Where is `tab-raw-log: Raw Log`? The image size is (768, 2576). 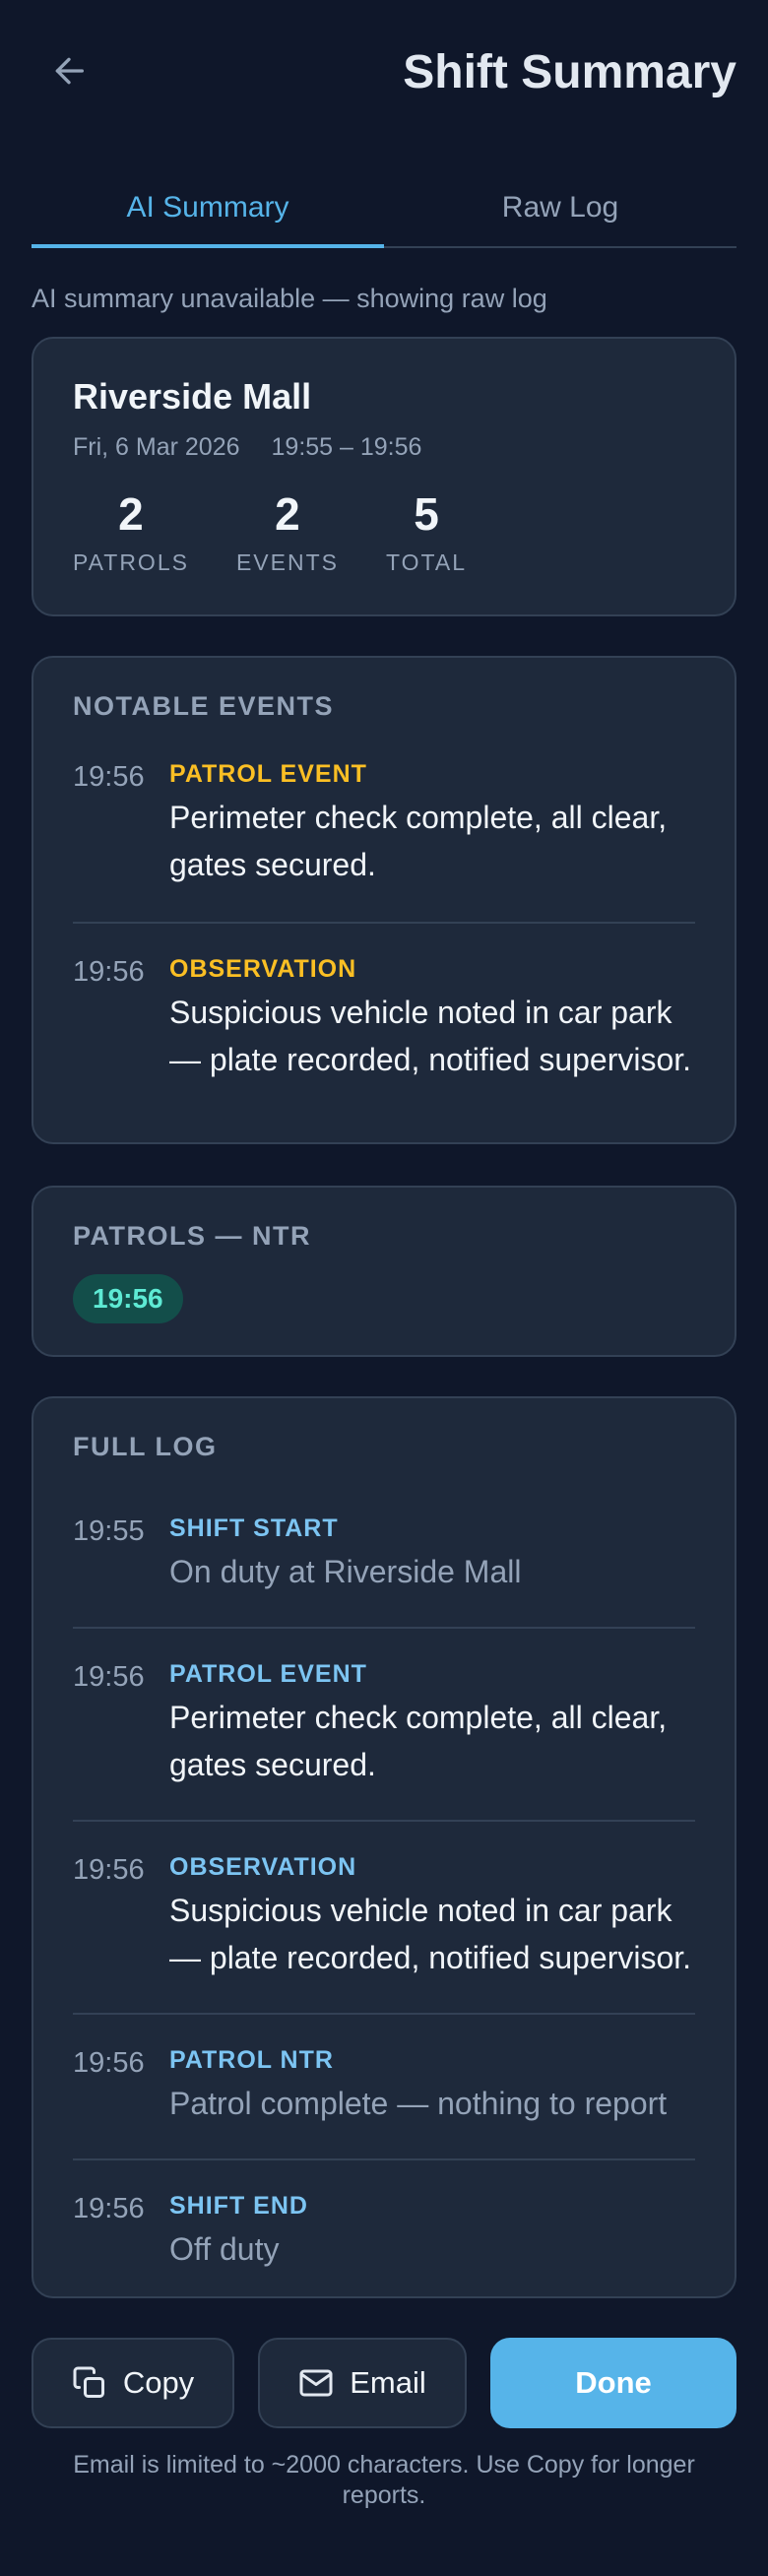 tab-raw-log: Raw Log is located at coordinates (560, 207).